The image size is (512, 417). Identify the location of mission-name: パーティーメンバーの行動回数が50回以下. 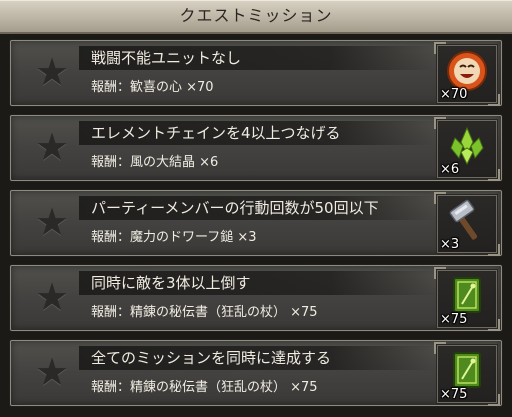
(235, 208).